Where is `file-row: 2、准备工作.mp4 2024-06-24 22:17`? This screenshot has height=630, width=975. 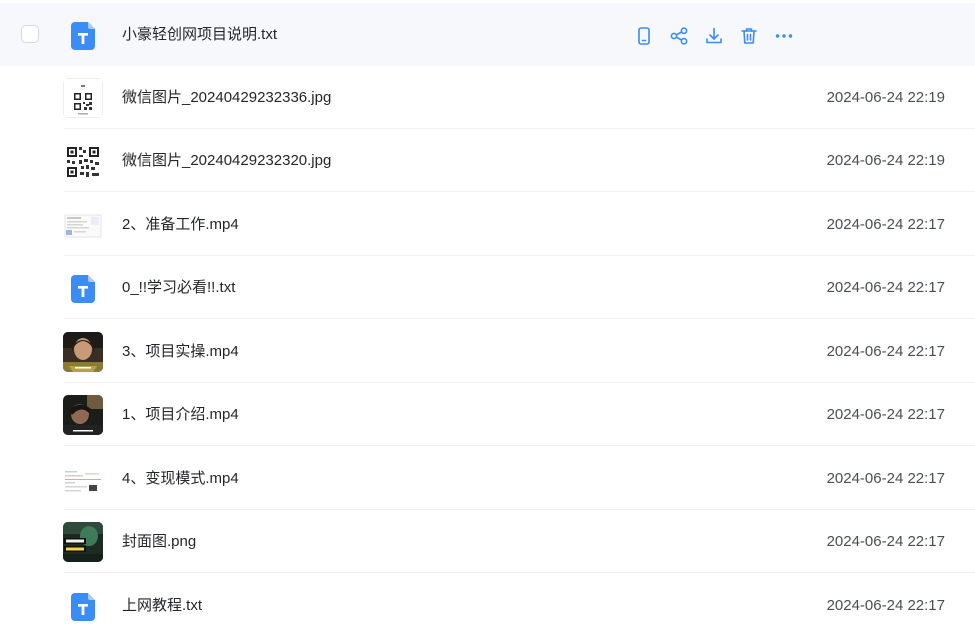
file-row: 2、准备工作.mp4 2024-06-24 22:17 is located at coordinates (487, 224).